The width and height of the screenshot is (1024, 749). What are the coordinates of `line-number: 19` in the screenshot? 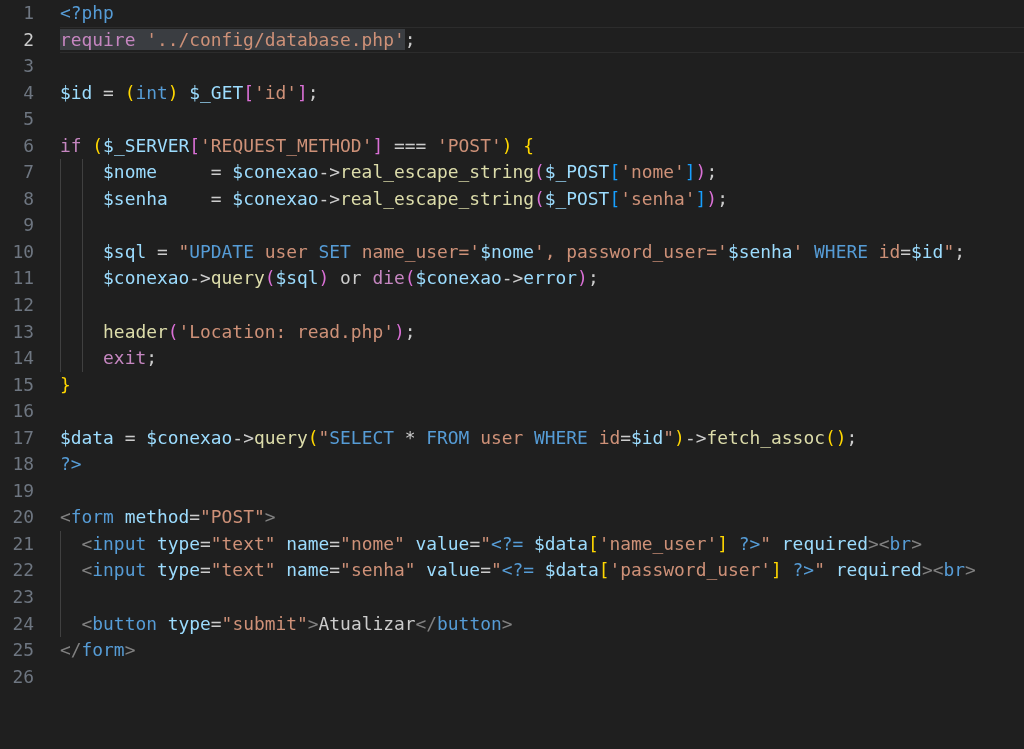 It's located at (22, 490).